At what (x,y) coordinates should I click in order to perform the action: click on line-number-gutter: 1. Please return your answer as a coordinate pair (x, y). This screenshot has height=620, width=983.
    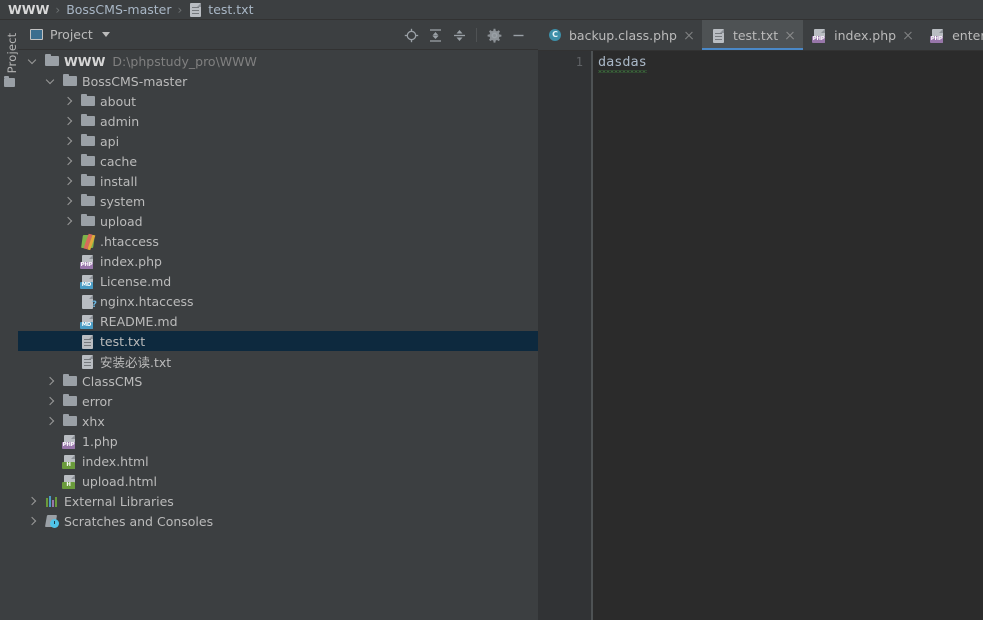
    Looking at the image, I should click on (565, 335).